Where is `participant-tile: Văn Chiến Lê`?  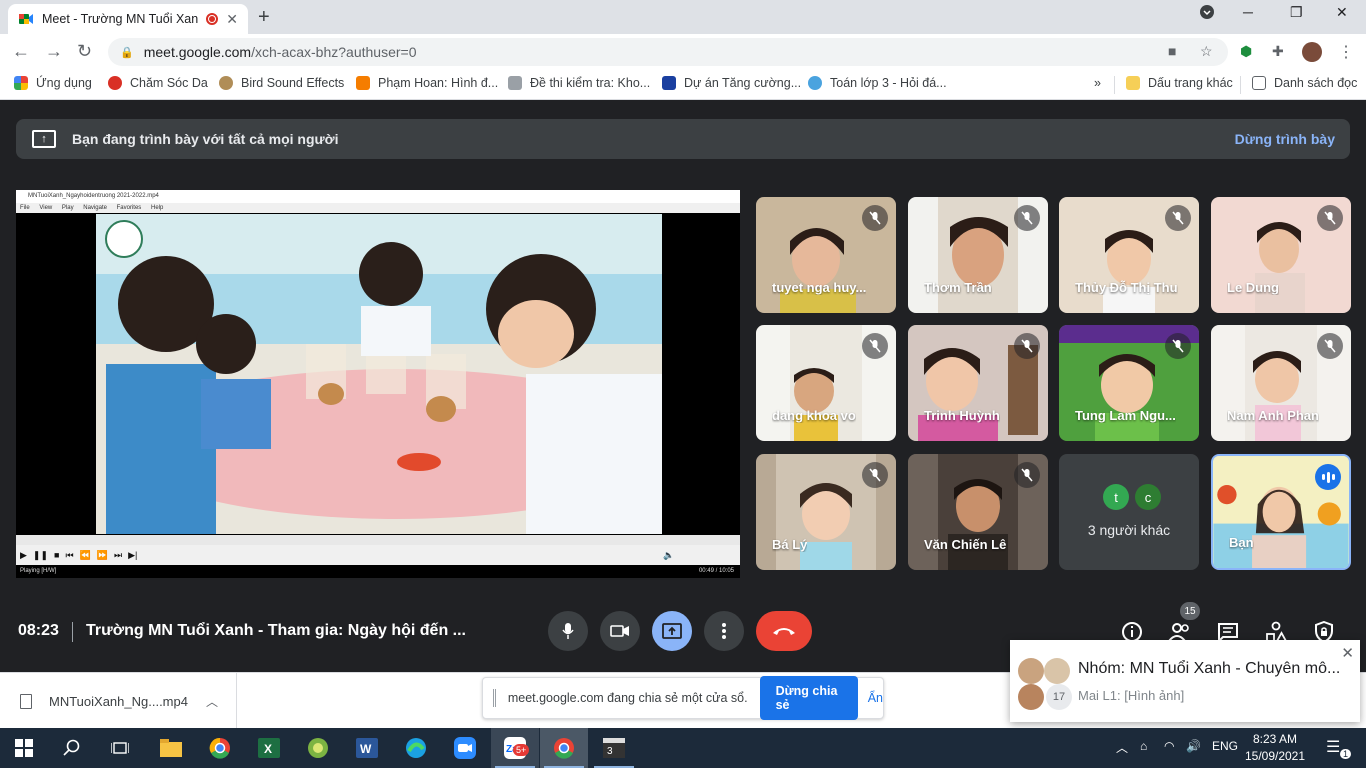 participant-tile: Văn Chiến Lê is located at coordinates (978, 512).